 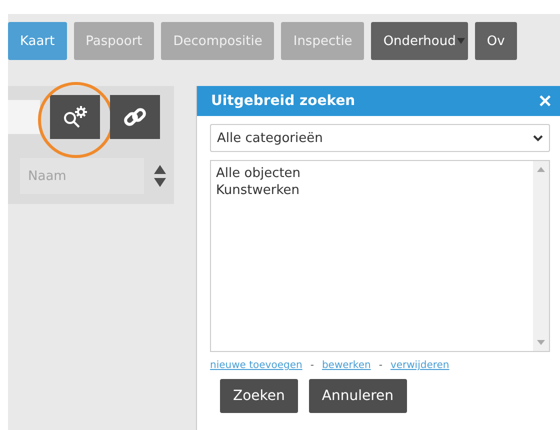 What do you see at coordinates (256, 365) in the screenshot?
I see `action-link: nieuwe toevoegen` at bounding box center [256, 365].